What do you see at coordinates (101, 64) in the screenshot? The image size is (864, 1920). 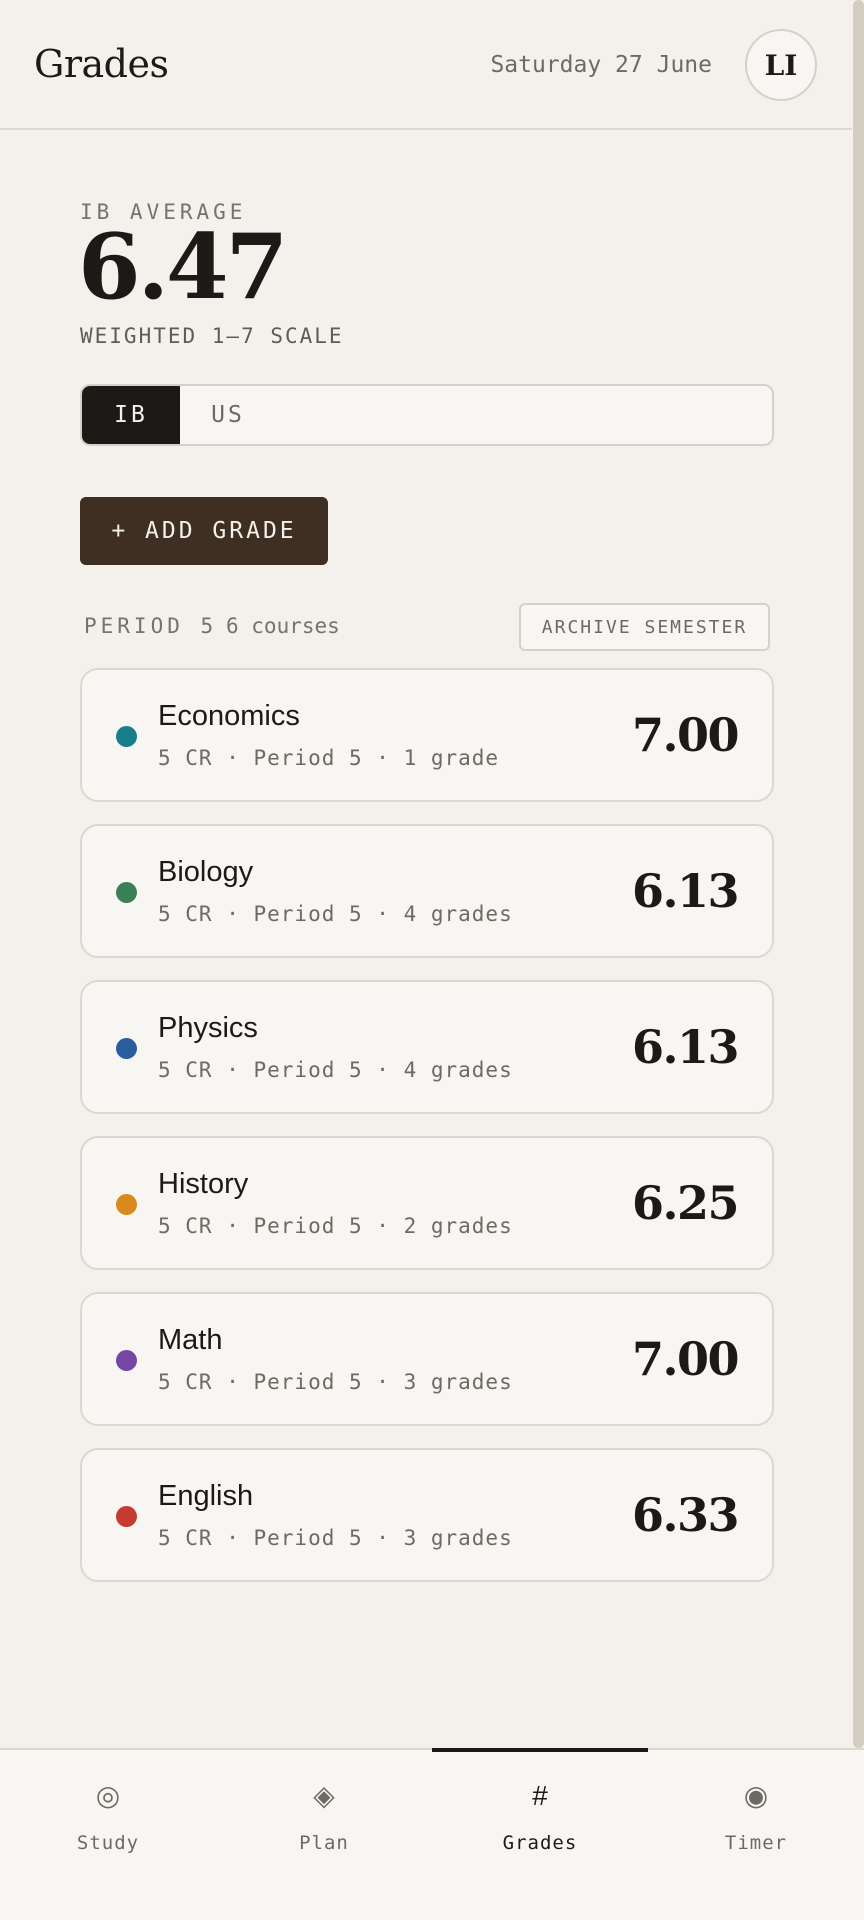 I see `page-title: Grades` at bounding box center [101, 64].